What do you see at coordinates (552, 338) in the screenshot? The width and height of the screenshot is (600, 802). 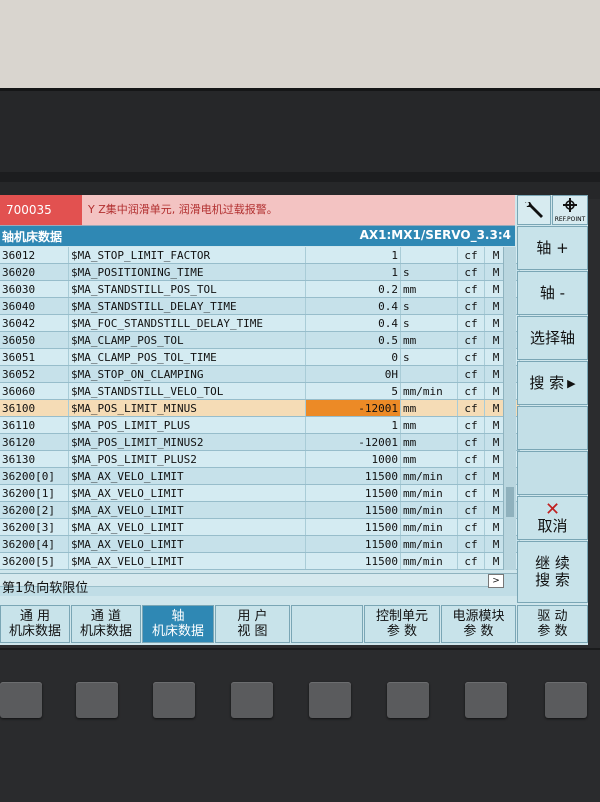 I see `select-axis-button: 选择轴` at bounding box center [552, 338].